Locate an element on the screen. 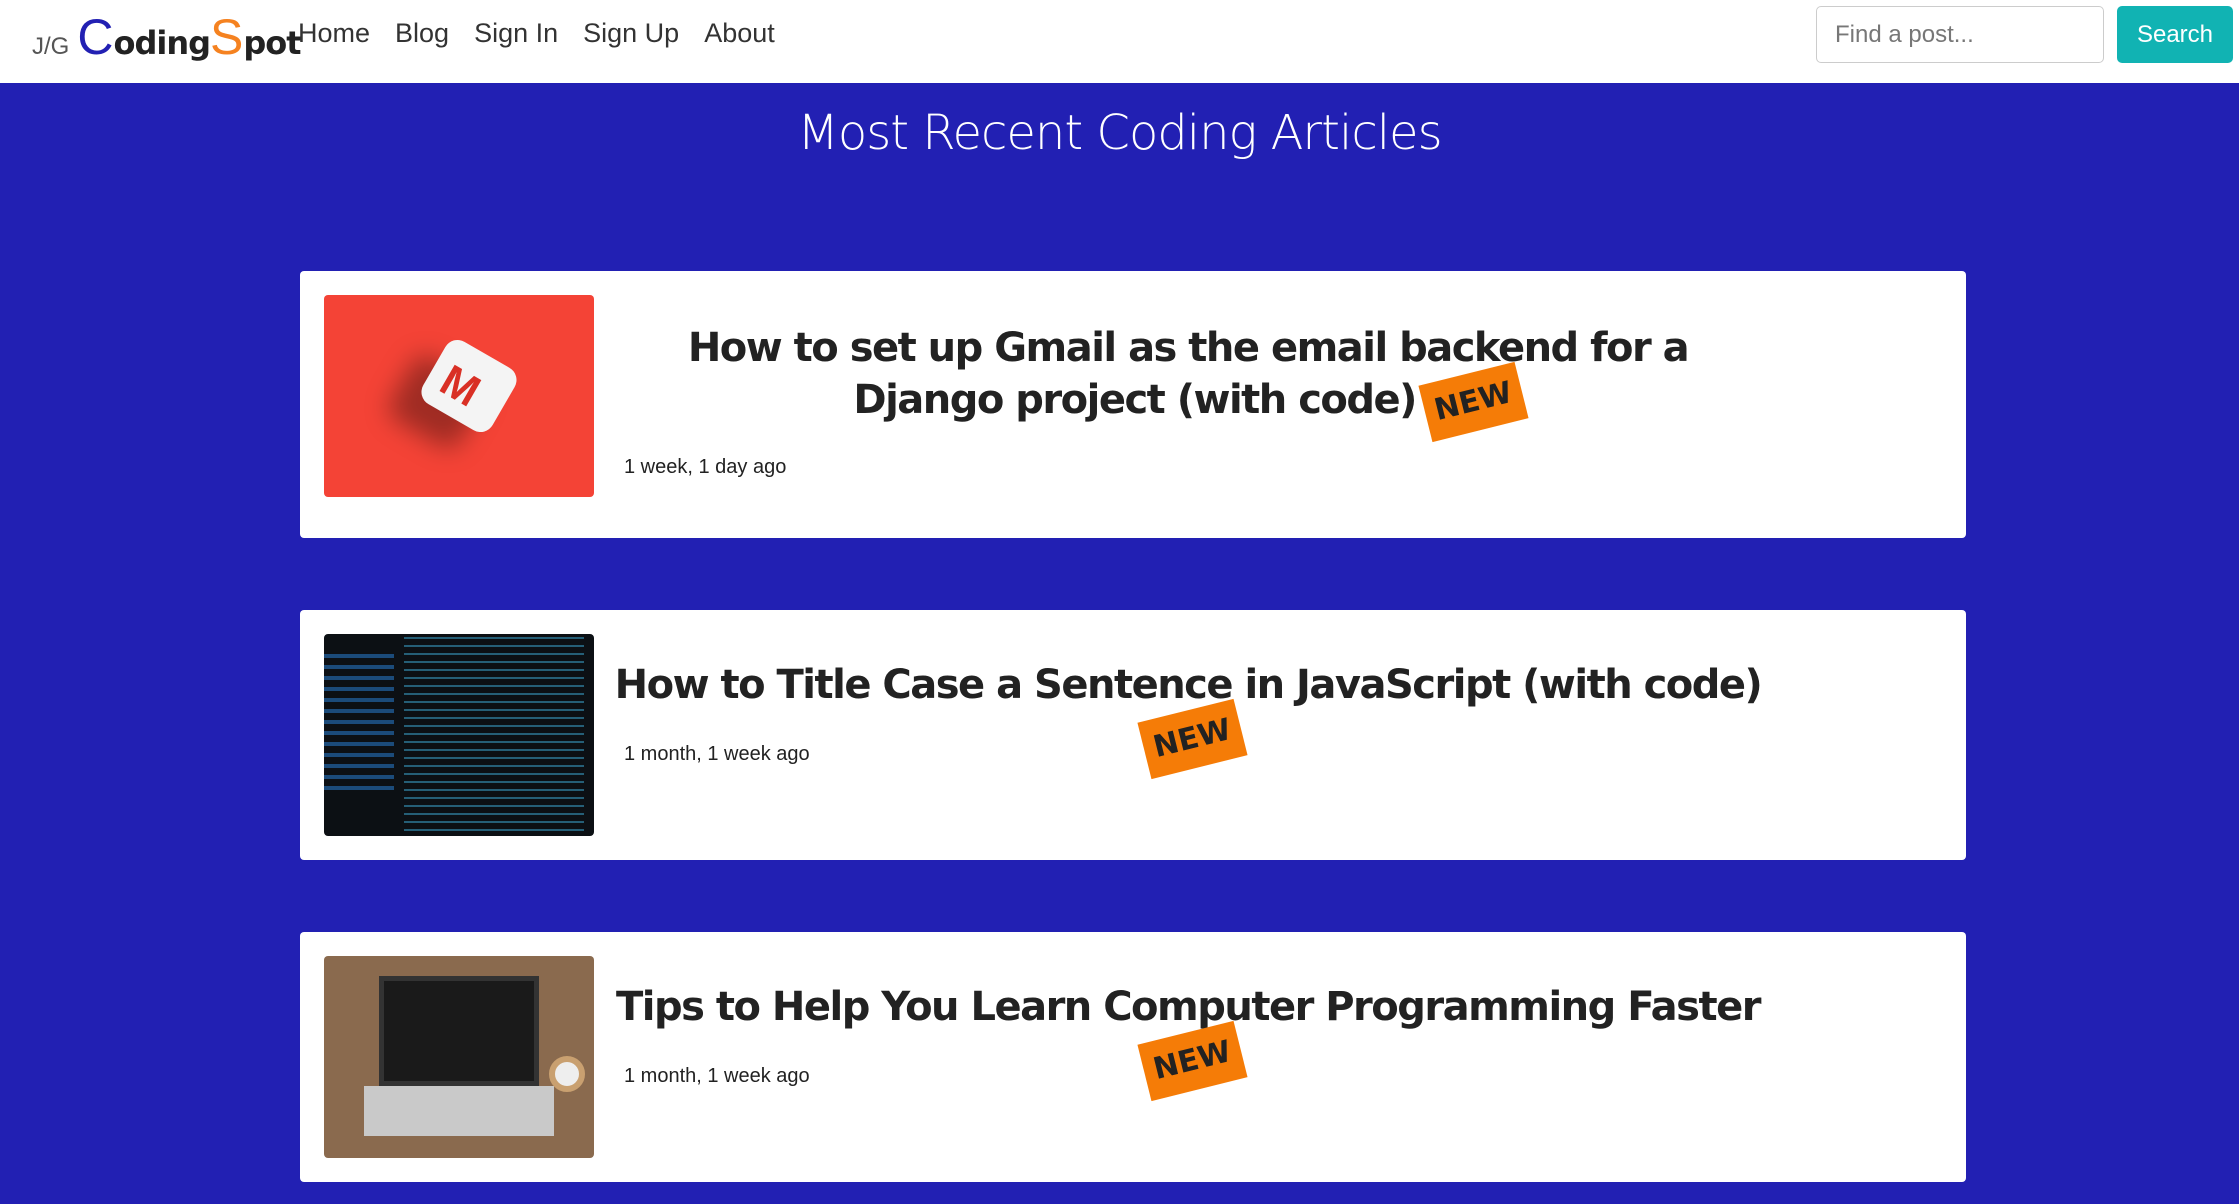 Image resolution: width=2239 pixels, height=1204 pixels. site-logo: J/G C oding S pot is located at coordinates (167, 37).